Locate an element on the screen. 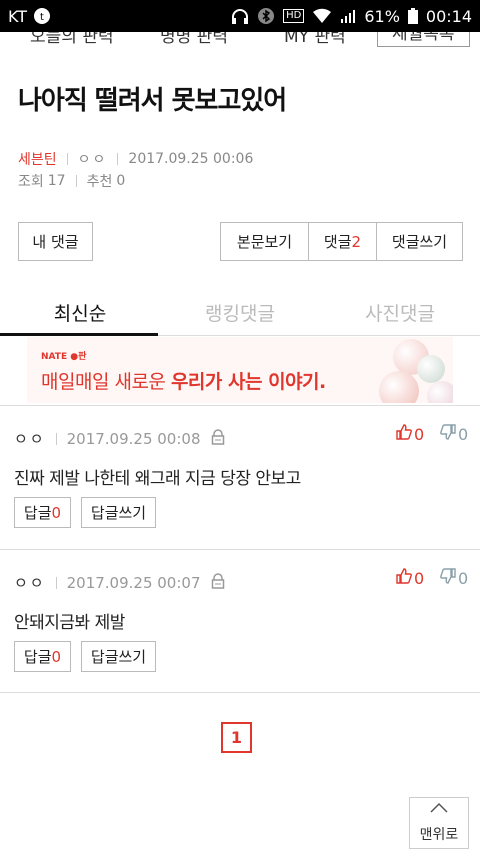 The width and height of the screenshot is (480, 853). post-category: 세븐틴 is located at coordinates (37, 159).